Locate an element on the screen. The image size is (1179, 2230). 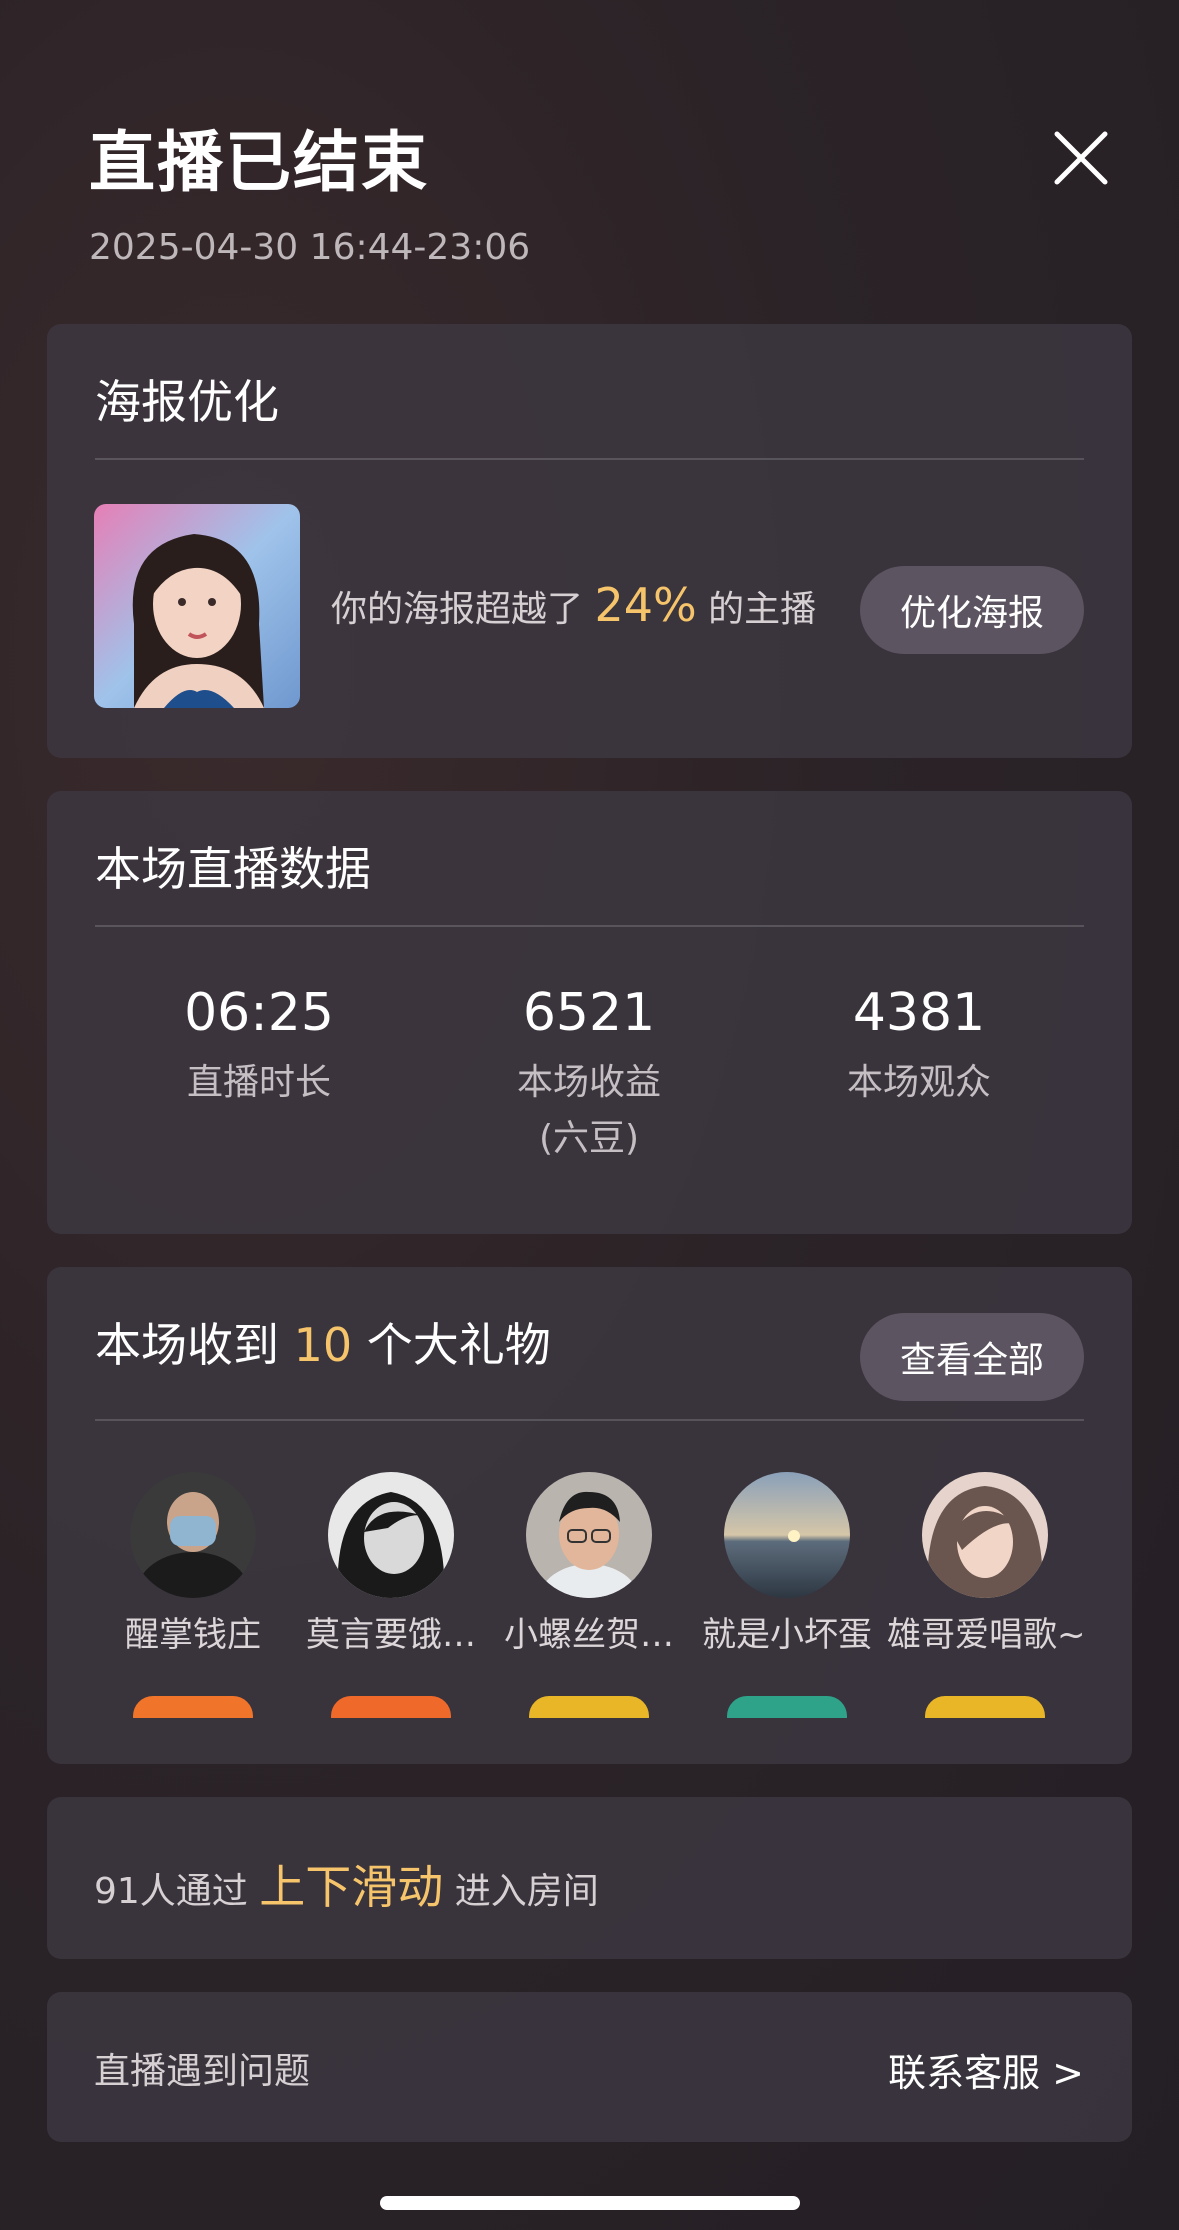
stat-label: 直播时长 is located at coordinates (258, 1082).